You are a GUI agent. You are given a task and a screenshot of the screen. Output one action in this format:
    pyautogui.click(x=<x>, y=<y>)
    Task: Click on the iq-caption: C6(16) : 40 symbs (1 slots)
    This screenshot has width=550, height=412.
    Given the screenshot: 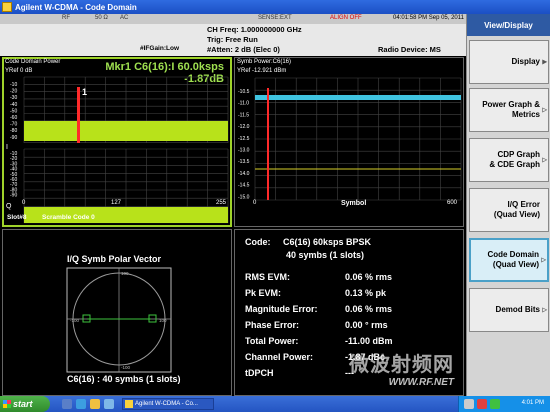 What is the action you would take?
    pyautogui.click(x=124, y=379)
    